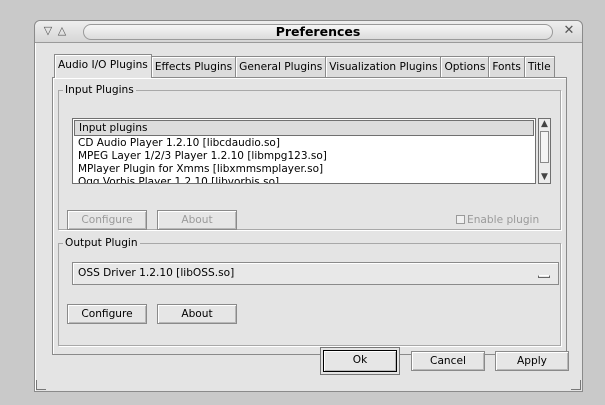  Describe the element at coordinates (107, 314) in the screenshot. I see `output-configure-button: Configure` at that location.